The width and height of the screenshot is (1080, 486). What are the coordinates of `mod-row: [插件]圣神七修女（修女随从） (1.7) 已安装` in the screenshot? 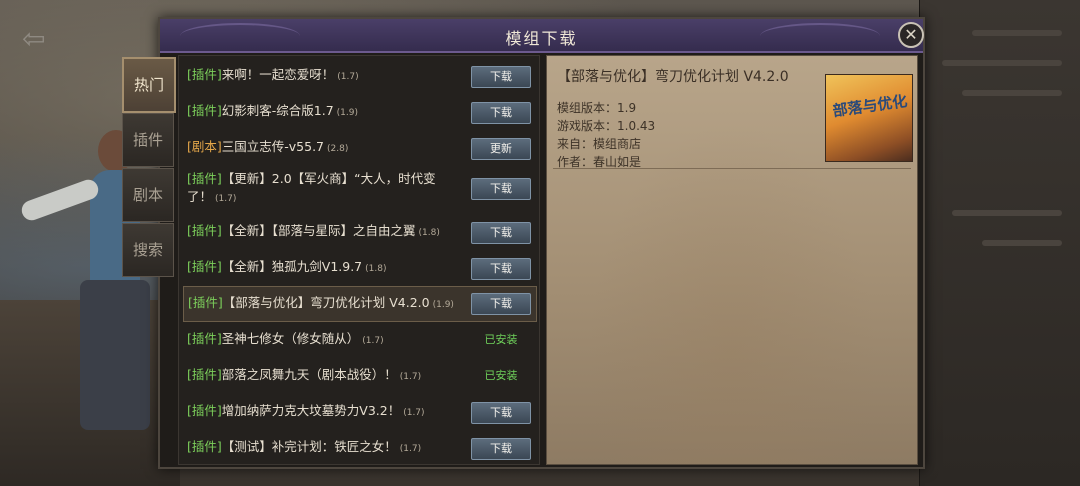 It's located at (359, 341).